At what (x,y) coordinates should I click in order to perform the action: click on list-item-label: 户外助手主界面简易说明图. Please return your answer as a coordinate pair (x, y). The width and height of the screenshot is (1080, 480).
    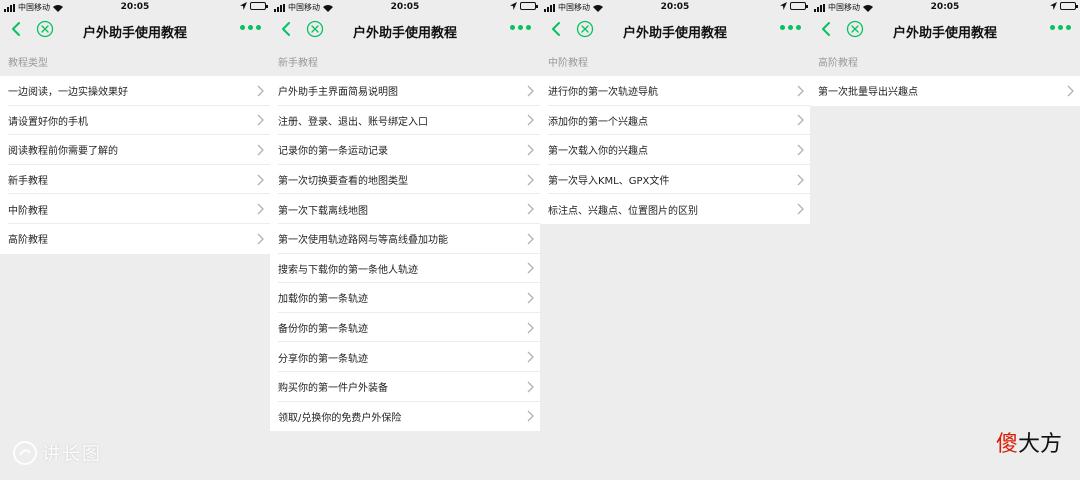
    Looking at the image, I should click on (338, 93).